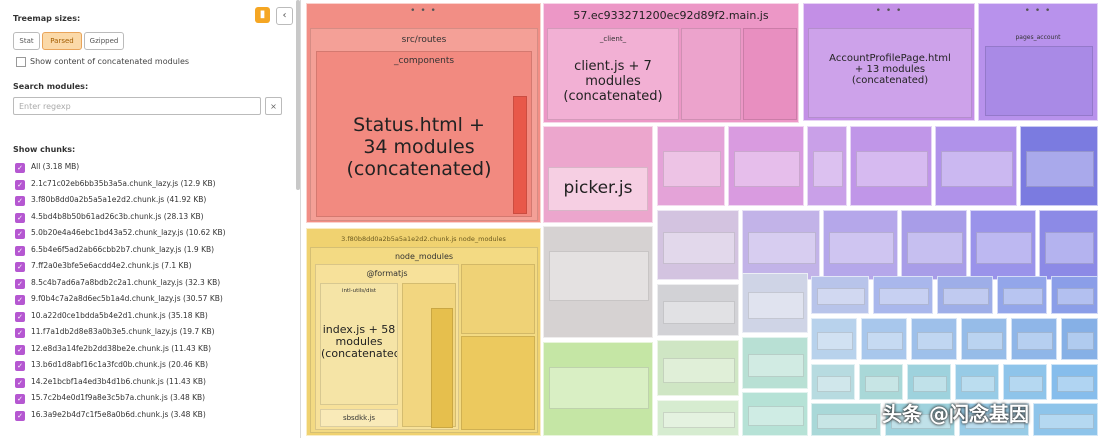  I want to click on purple-top-right: • • • pages_account, so click(1038, 62).